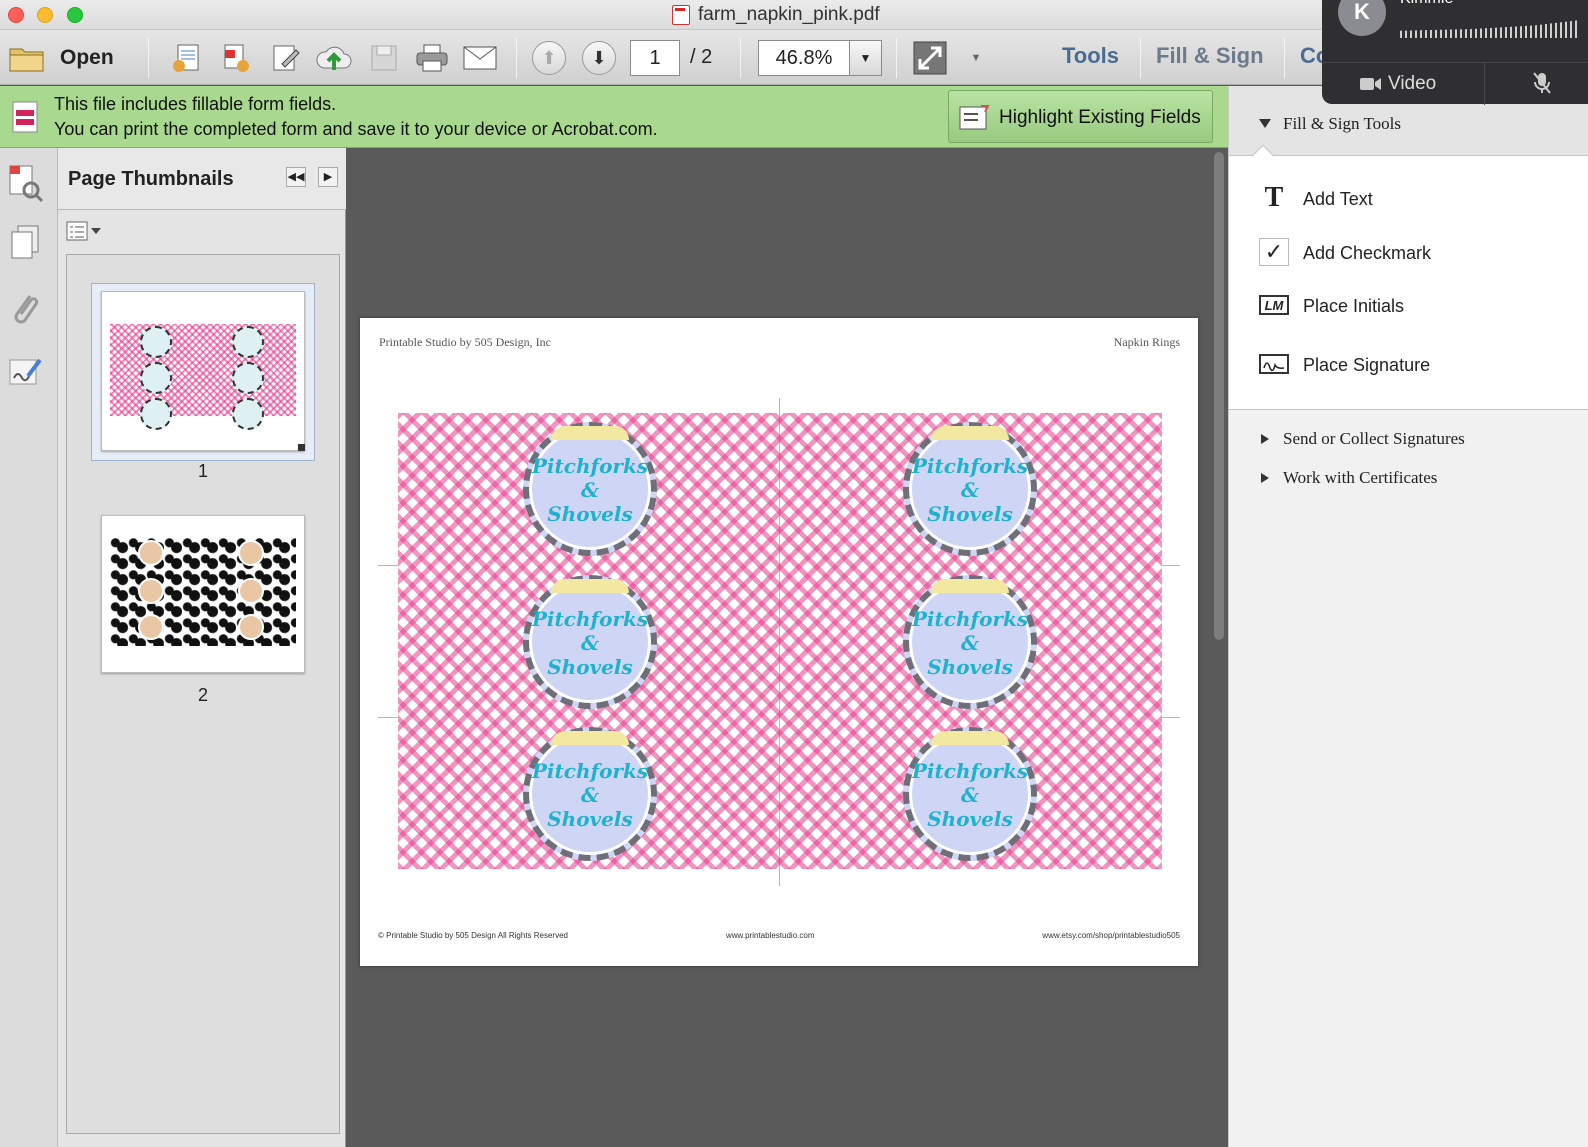  What do you see at coordinates (286, 58) in the screenshot?
I see `edit-pdf-button` at bounding box center [286, 58].